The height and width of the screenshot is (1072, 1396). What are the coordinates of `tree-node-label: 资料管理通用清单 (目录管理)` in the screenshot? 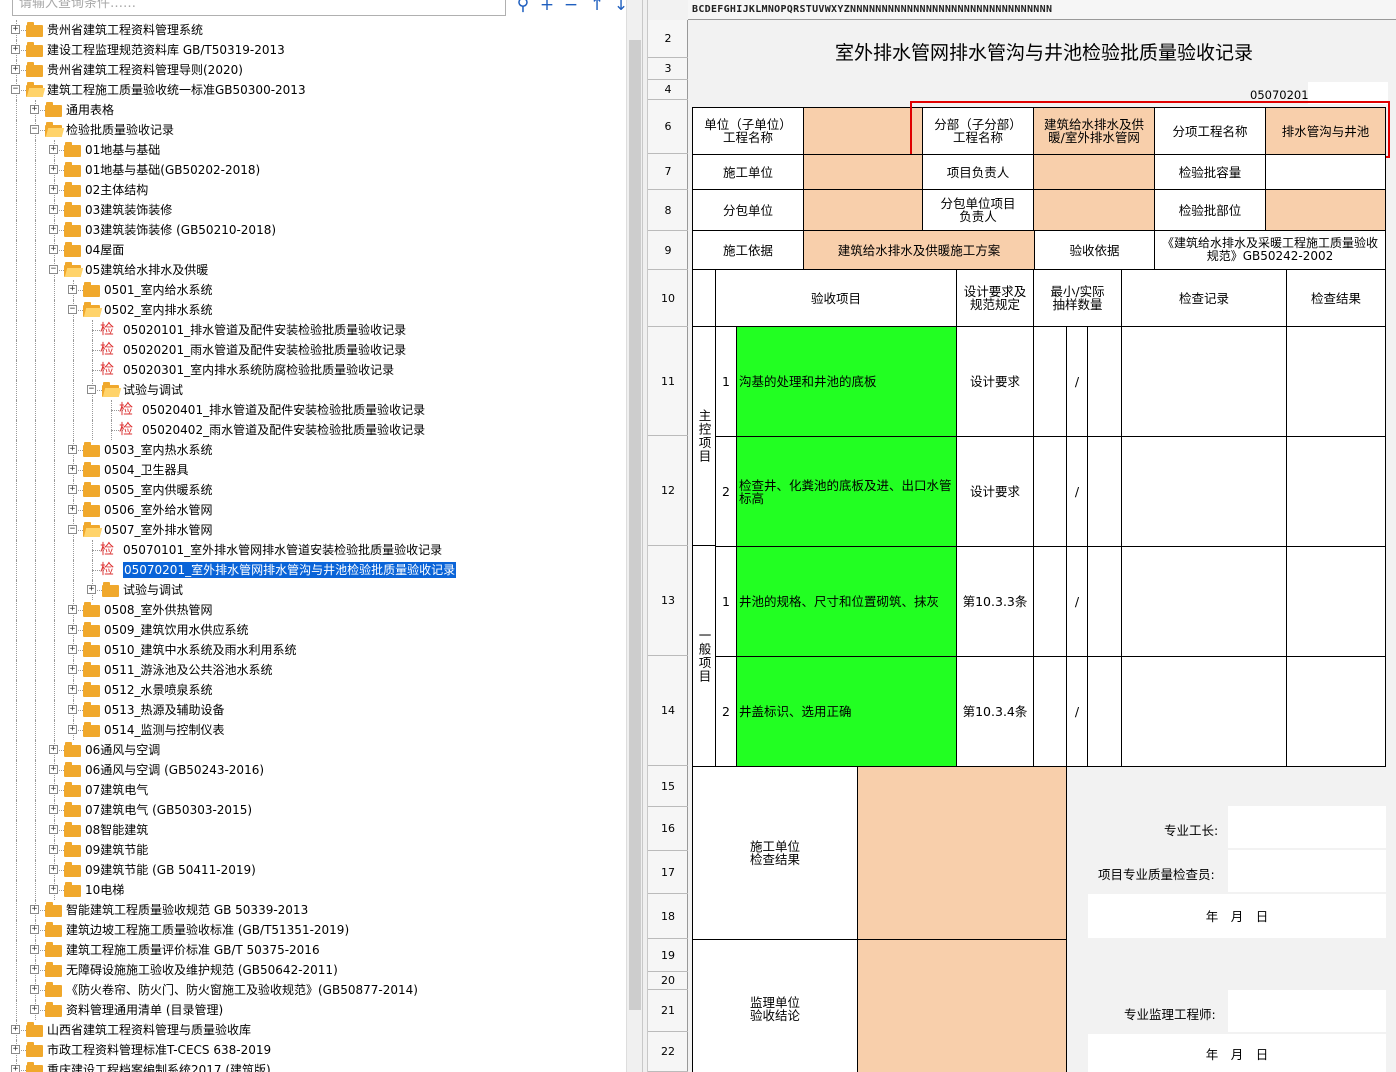 It's located at (144, 1010).